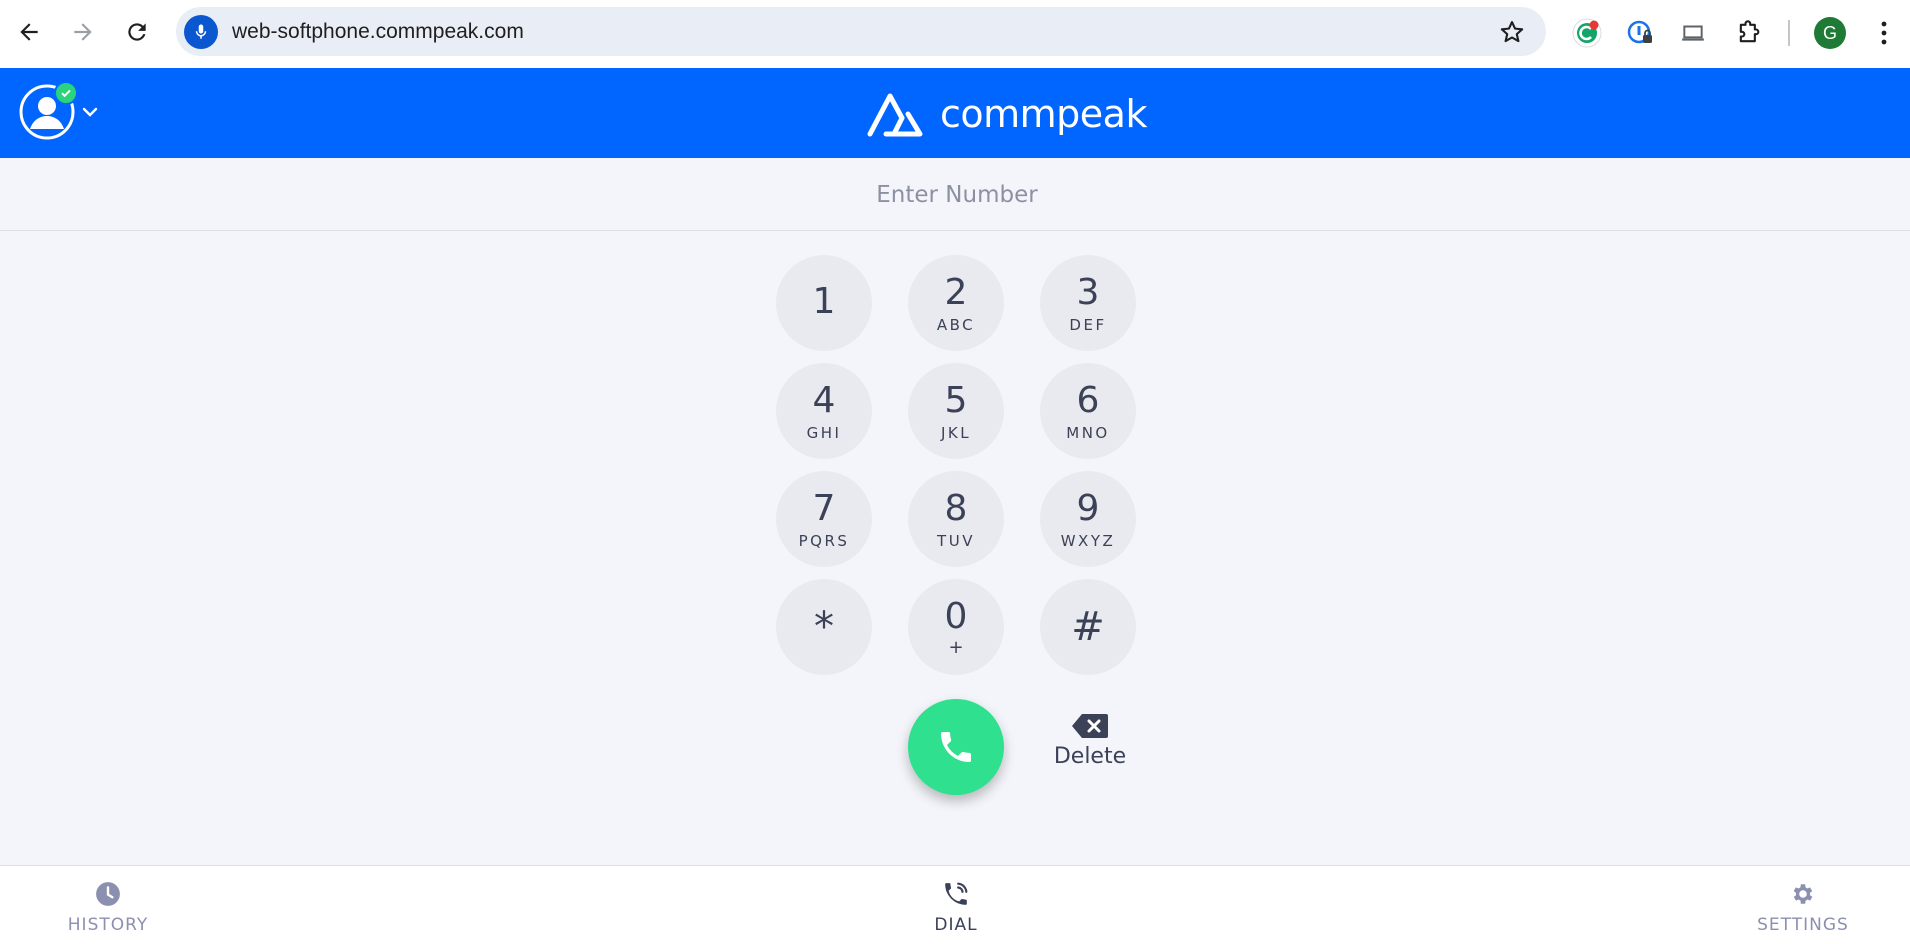 This screenshot has width=1910, height=944. Describe the element at coordinates (1090, 726) in the screenshot. I see `backspace-icon` at that location.